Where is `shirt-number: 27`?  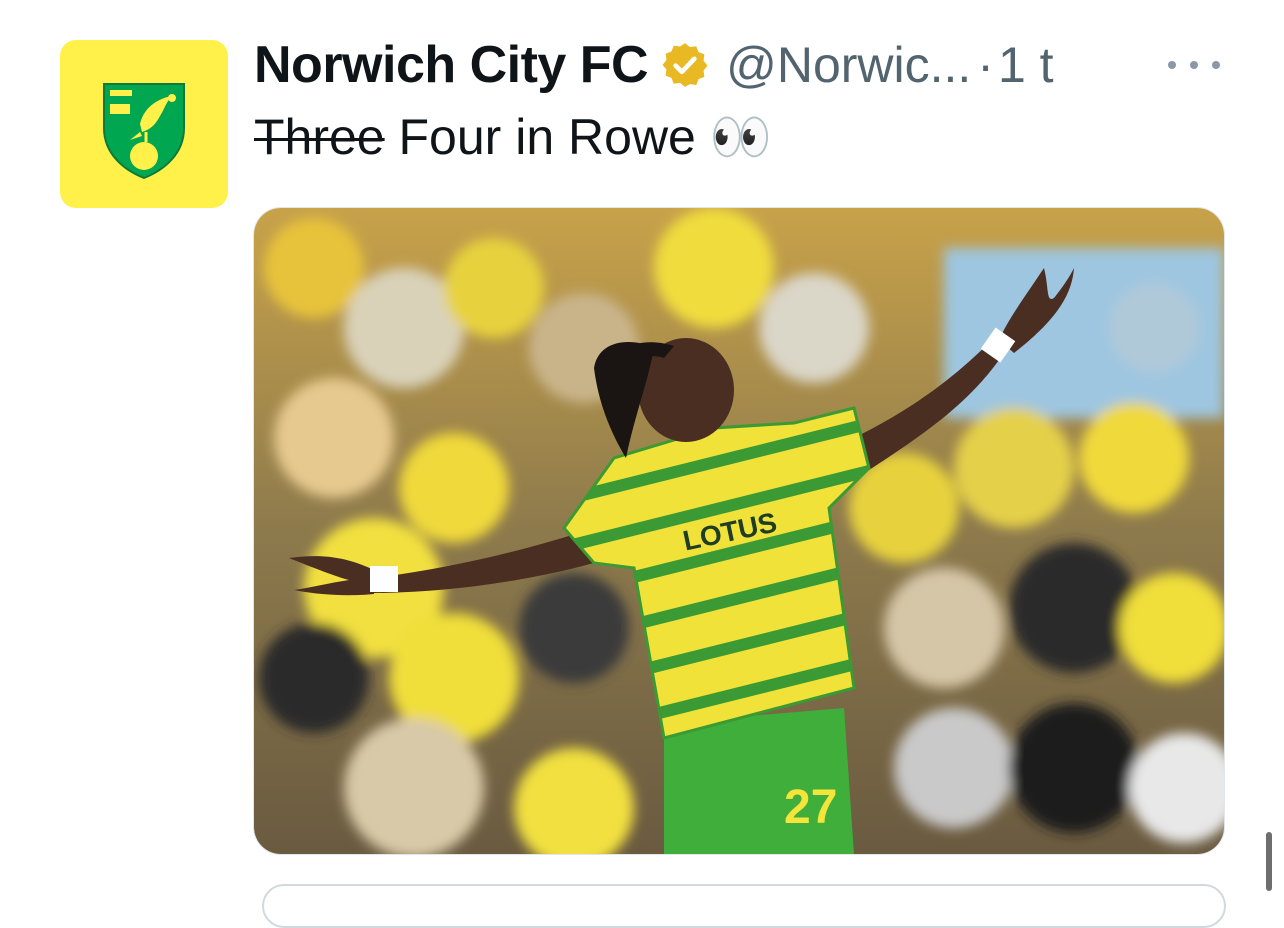
shirt-number: 27 is located at coordinates (810, 807).